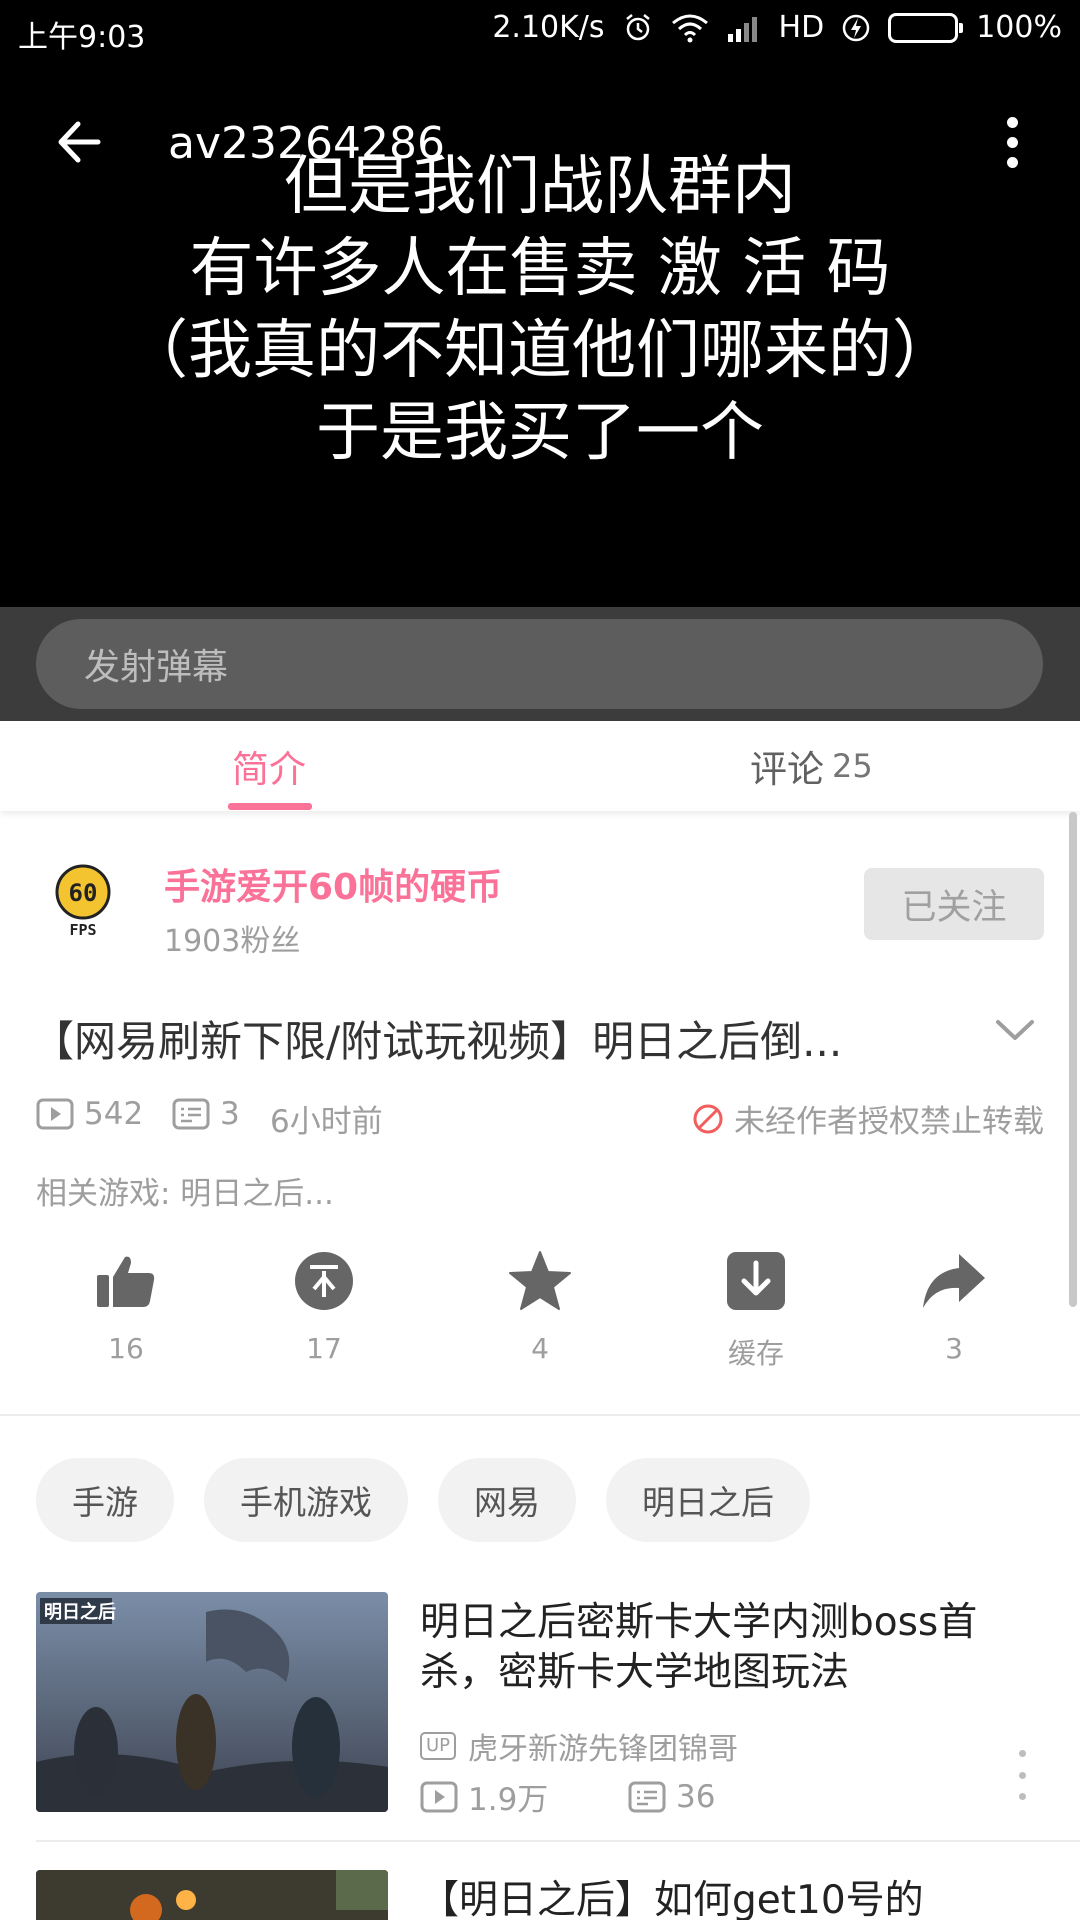 The height and width of the screenshot is (1920, 1080). Describe the element at coordinates (756, 1281) in the screenshot. I see `download-icon` at that location.